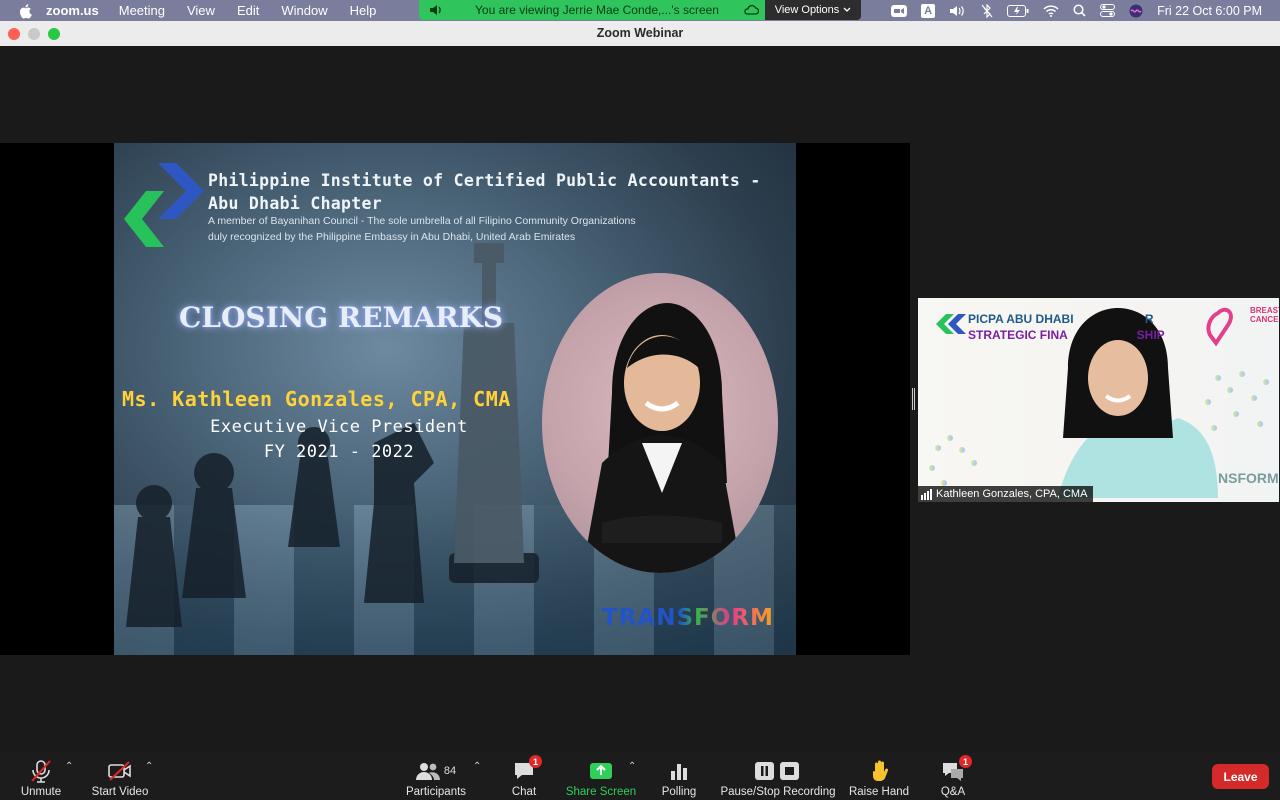 The height and width of the screenshot is (800, 1280). Describe the element at coordinates (316, 399) in the screenshot. I see `slide-speaker-name: Ms. Kathleen Gonzales, CPA, CMA` at that location.